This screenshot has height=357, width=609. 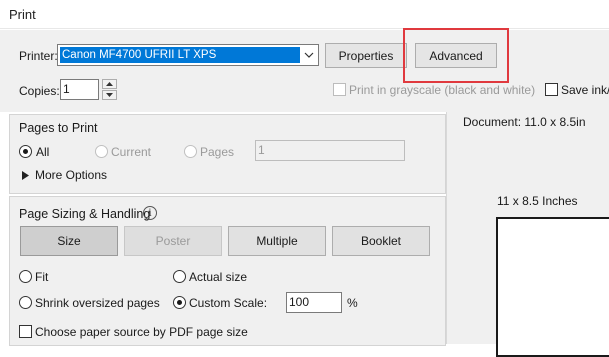 What do you see at coordinates (109, 84) in the screenshot?
I see `spin-up-icon` at bounding box center [109, 84].